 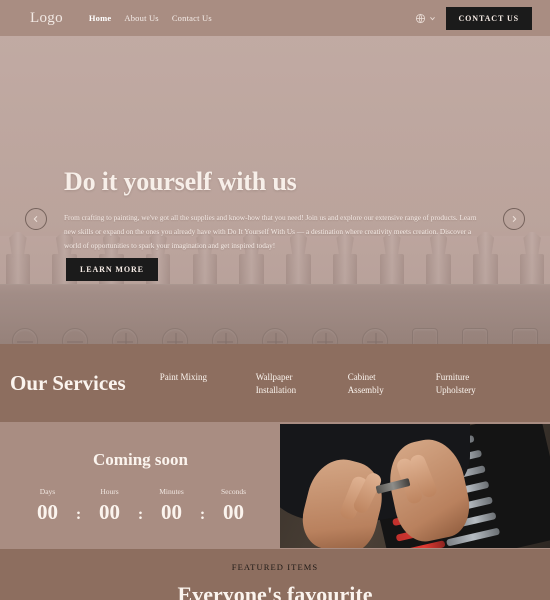 What do you see at coordinates (68, 382) in the screenshot?
I see `services-title: Our Services` at bounding box center [68, 382].